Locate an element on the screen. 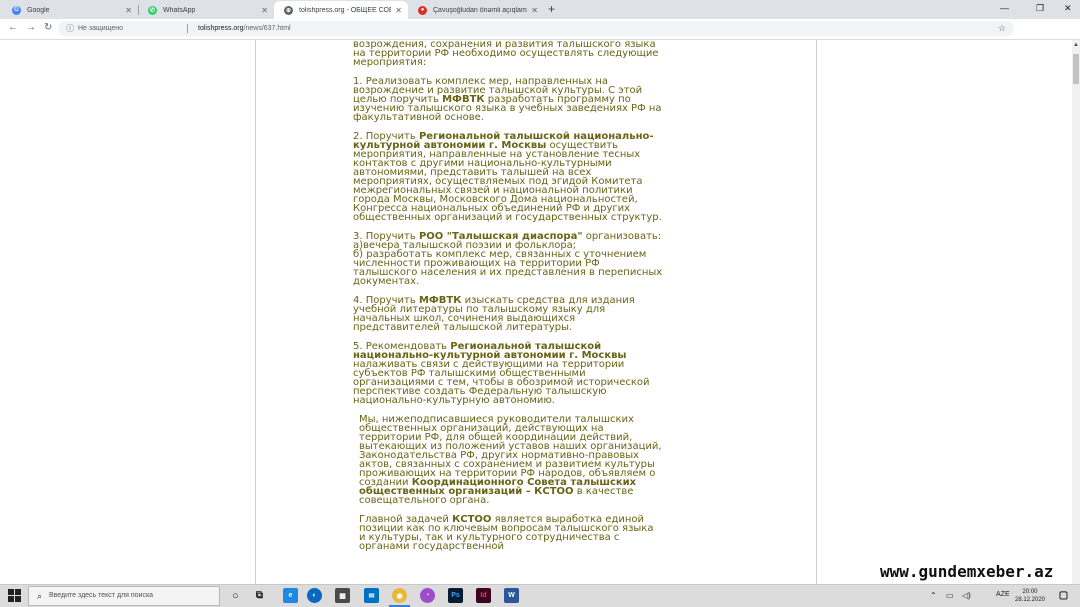 Image resolution: width=1080 pixels, height=607 pixels. word-icon: W is located at coordinates (511, 595).